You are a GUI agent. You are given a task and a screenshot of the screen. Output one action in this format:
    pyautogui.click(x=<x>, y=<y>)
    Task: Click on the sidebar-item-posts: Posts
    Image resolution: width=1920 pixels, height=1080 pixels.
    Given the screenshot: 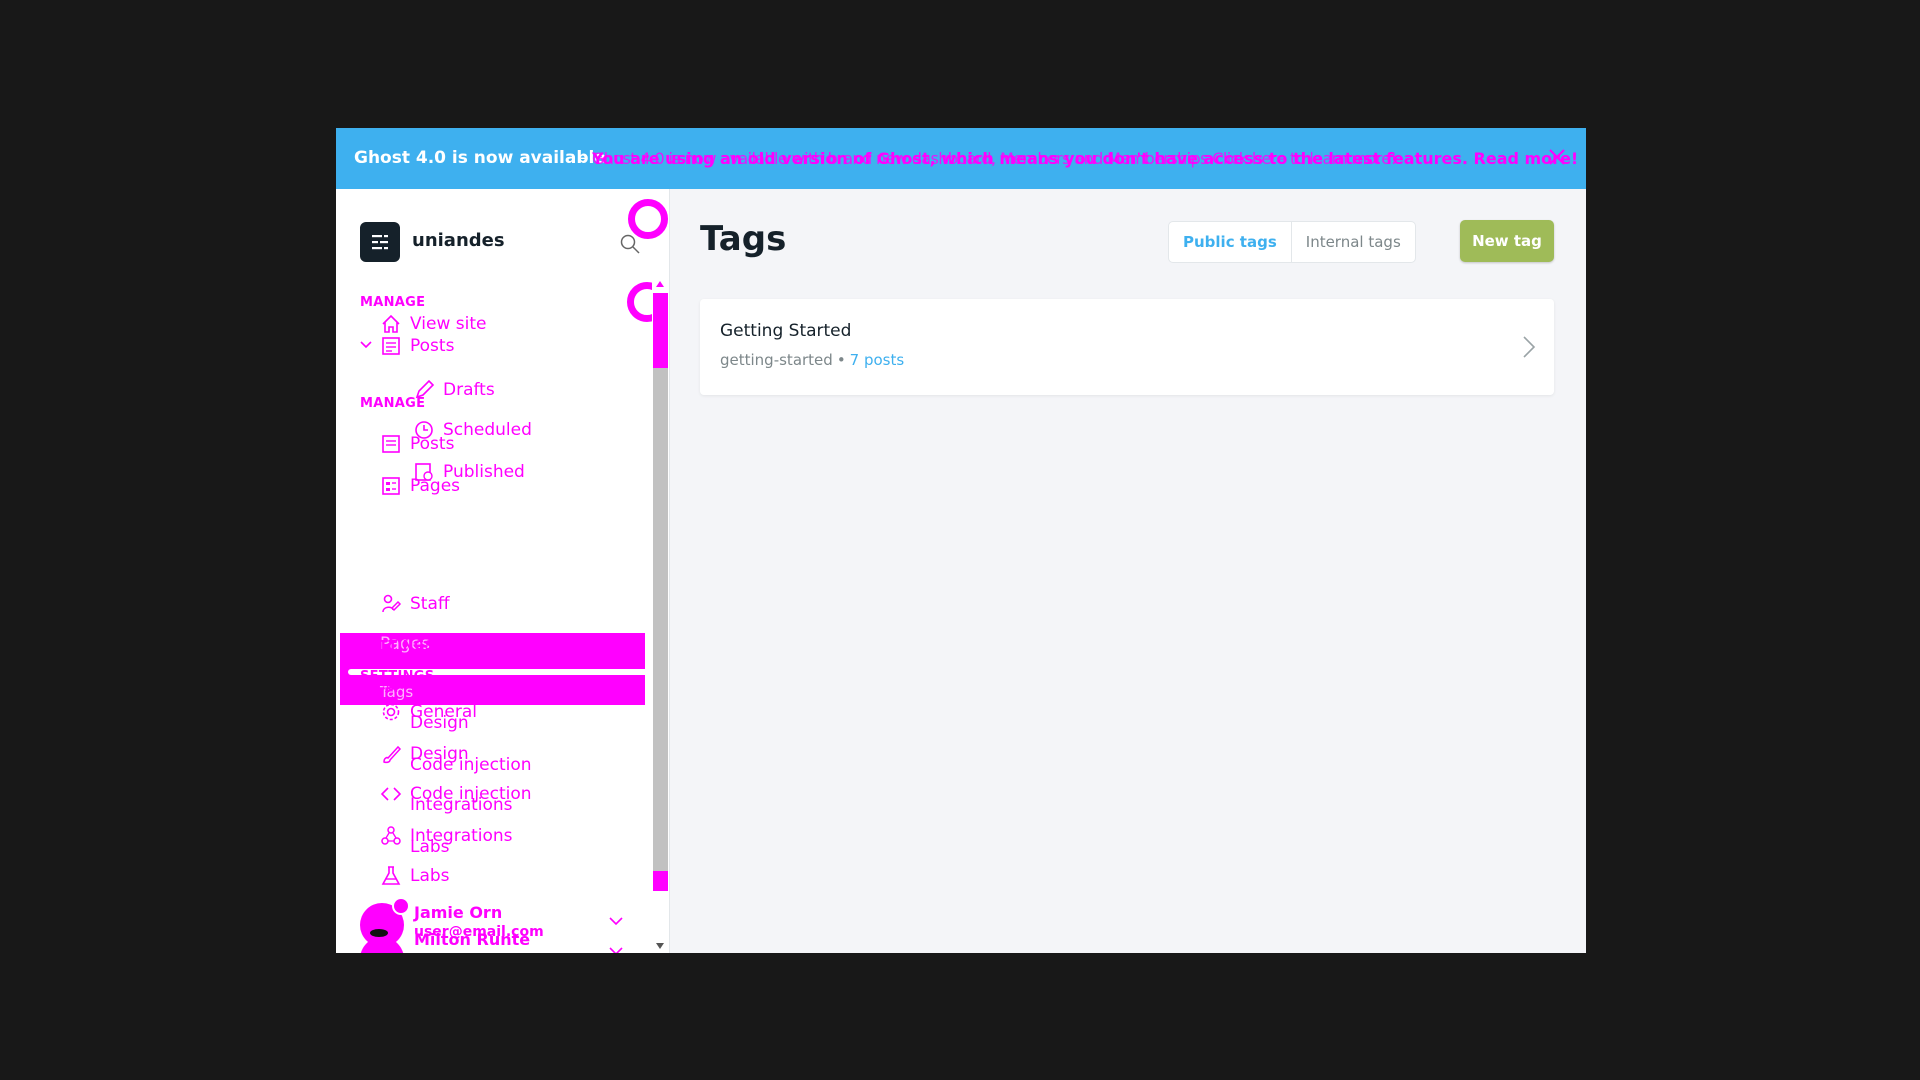 What is the action you would take?
    pyautogui.click(x=417, y=346)
    